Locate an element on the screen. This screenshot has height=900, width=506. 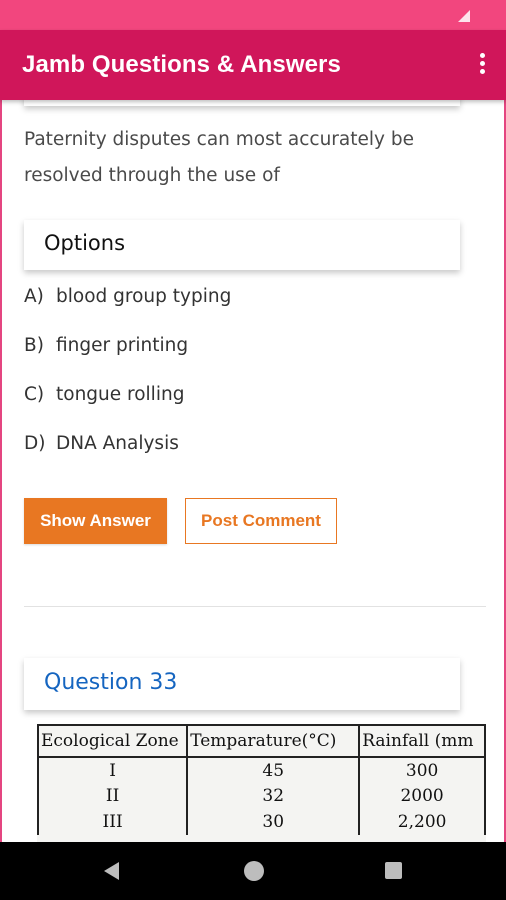
table-row: I 45 300 is located at coordinates (261, 770).